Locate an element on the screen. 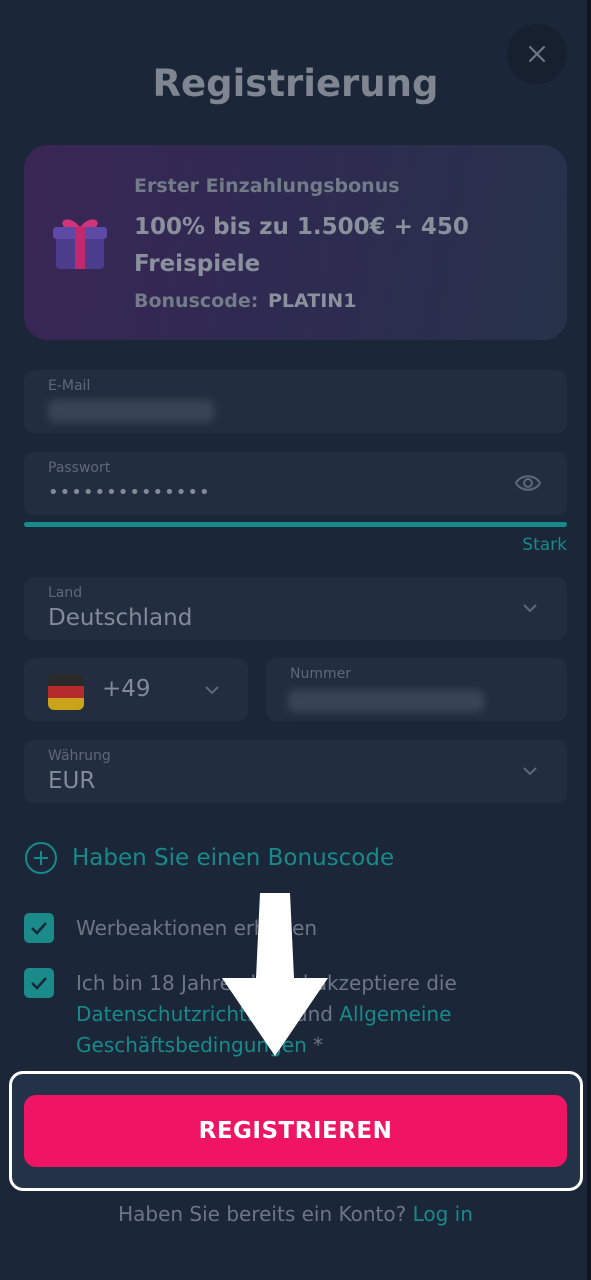 The image size is (591, 1280). phone-prefix-select: +49 is located at coordinates (136, 689).